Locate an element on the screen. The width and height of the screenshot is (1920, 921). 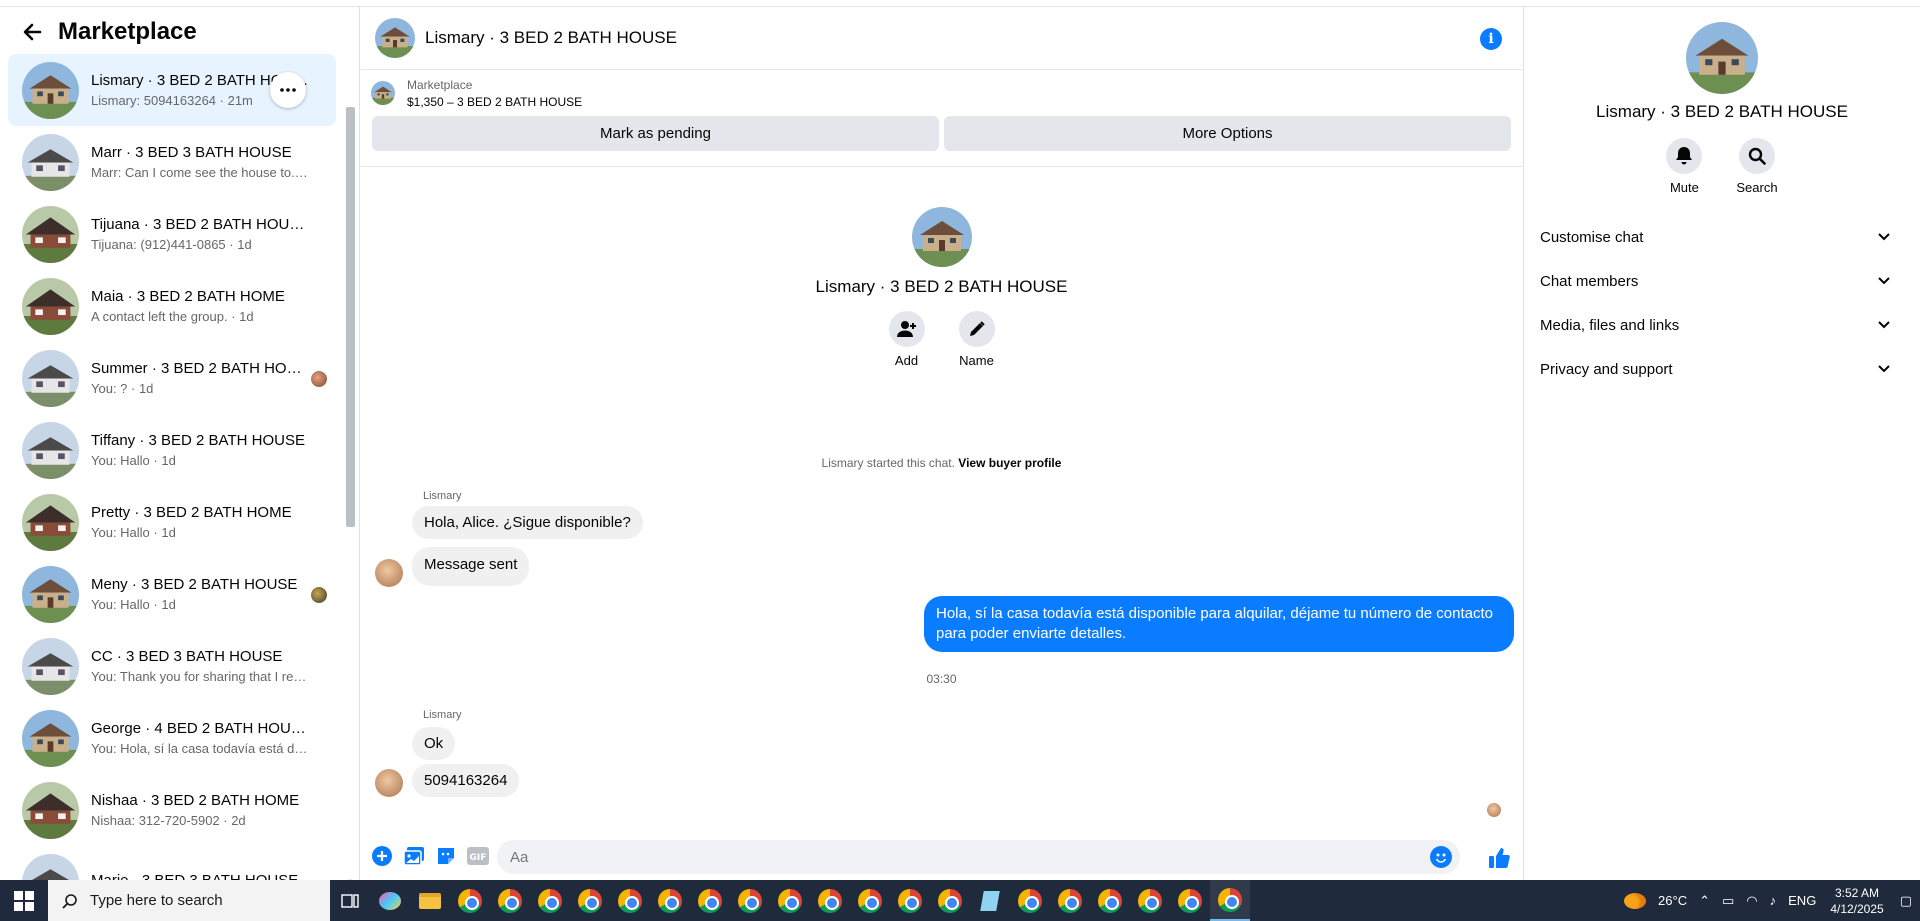
conversation-title: Tiffany · 3 BED 2 BATH HOUSE is located at coordinates (198, 440).